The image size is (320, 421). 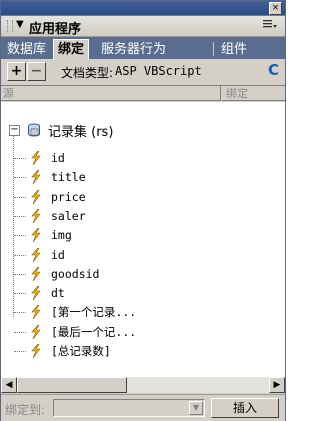 I want to click on panel-title: 应用程序, so click(x=55, y=27).